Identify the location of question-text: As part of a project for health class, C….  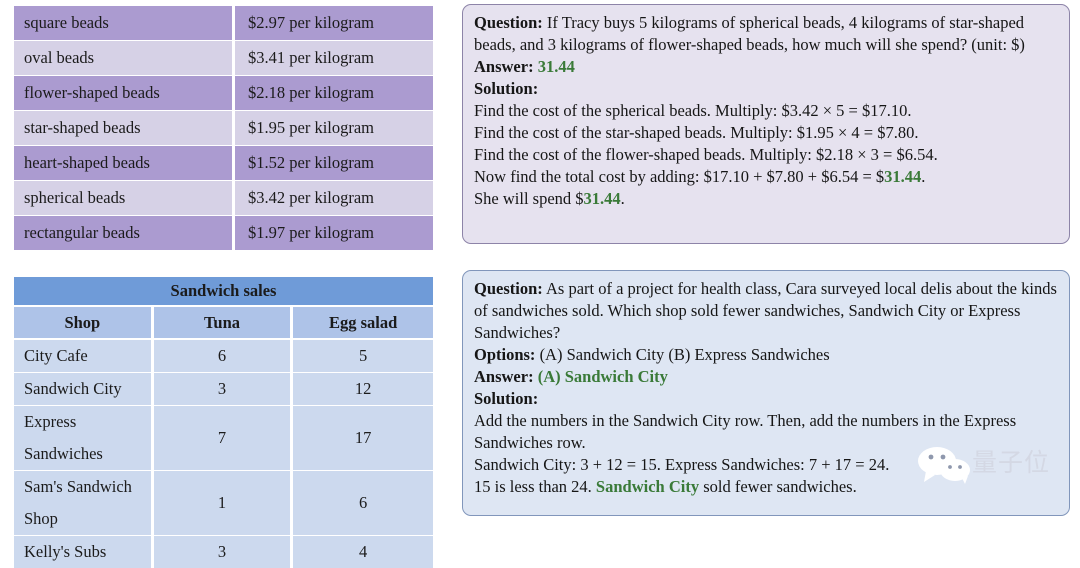
(765, 311).